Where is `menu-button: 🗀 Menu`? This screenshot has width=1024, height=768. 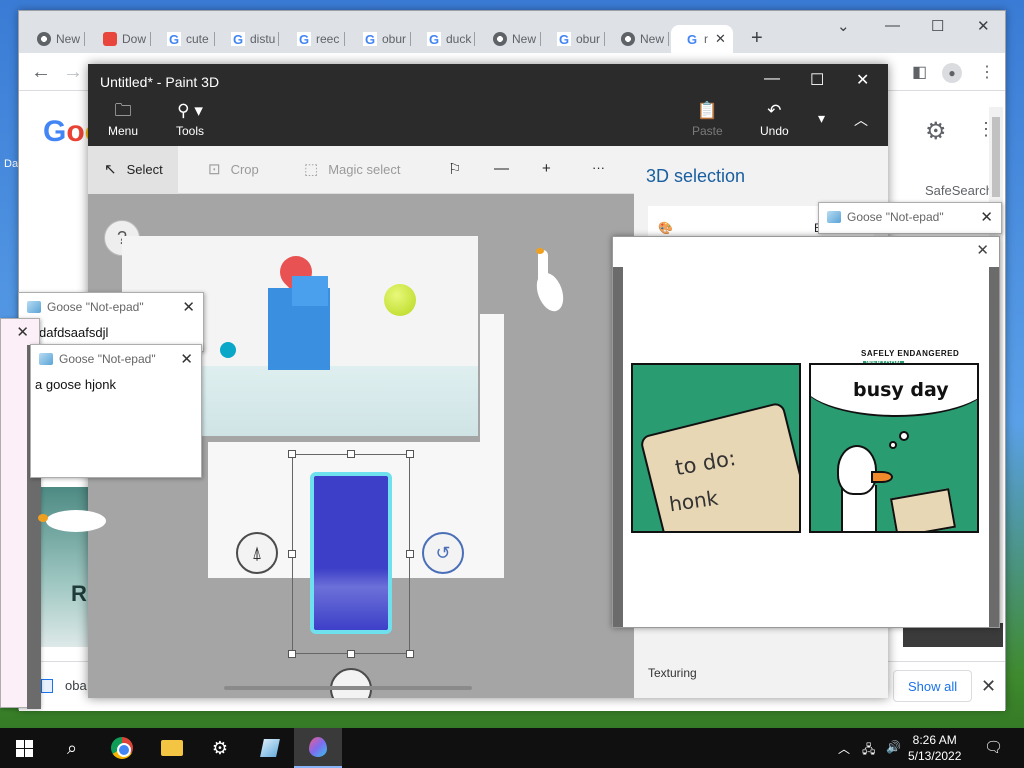
menu-button: 🗀 Menu is located at coordinates (123, 120).